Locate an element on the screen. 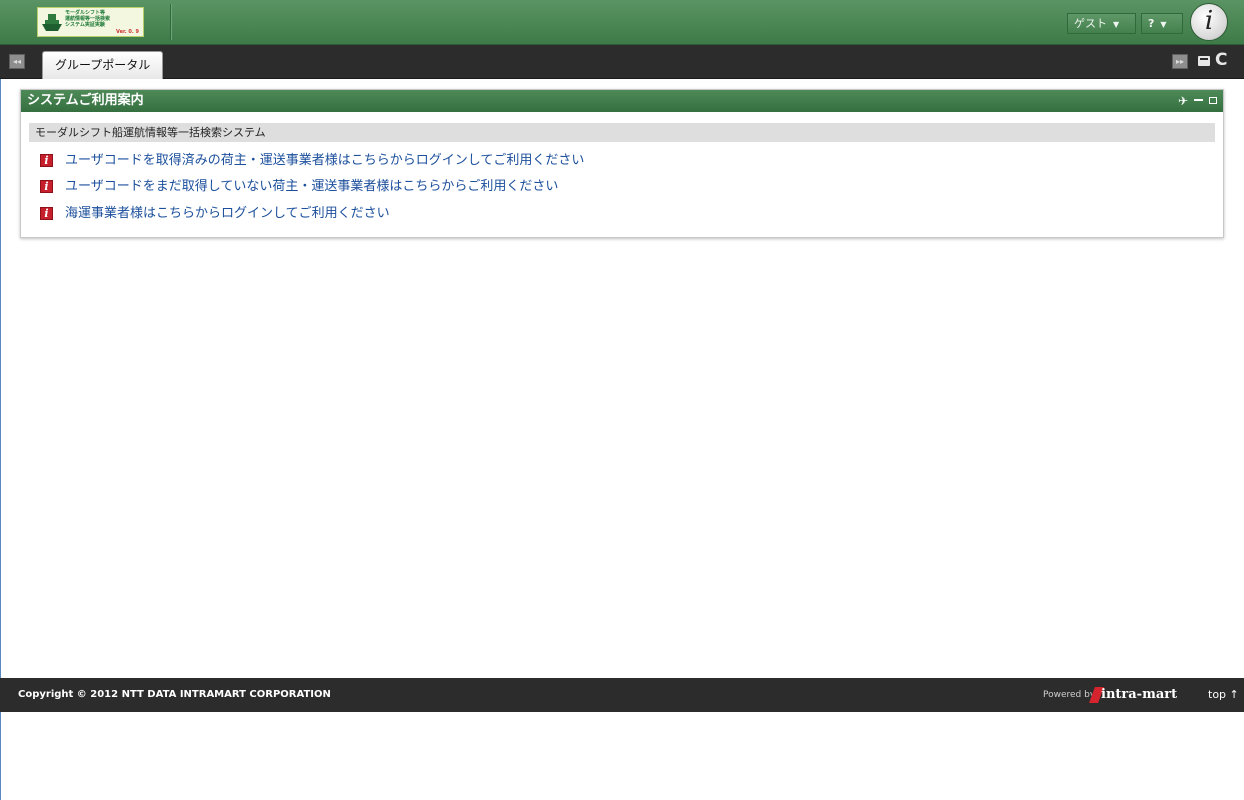 The height and width of the screenshot is (800, 1244). logo-text: モーダルシフト等 運航情報等一括検索 システム実証実験 is located at coordinates (103, 19).